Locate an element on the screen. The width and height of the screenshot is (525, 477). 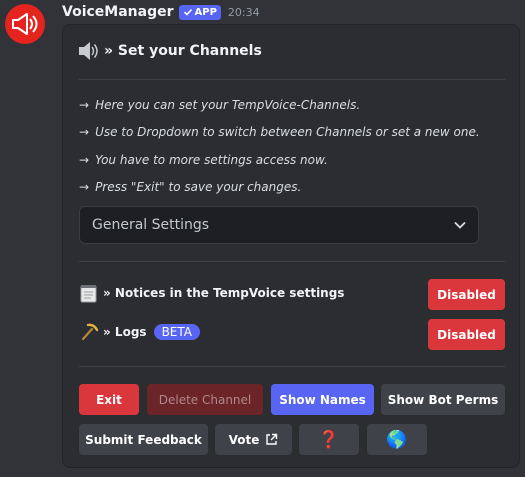
message-header: VoiceManager APP 20:34 is located at coordinates (161, 12).